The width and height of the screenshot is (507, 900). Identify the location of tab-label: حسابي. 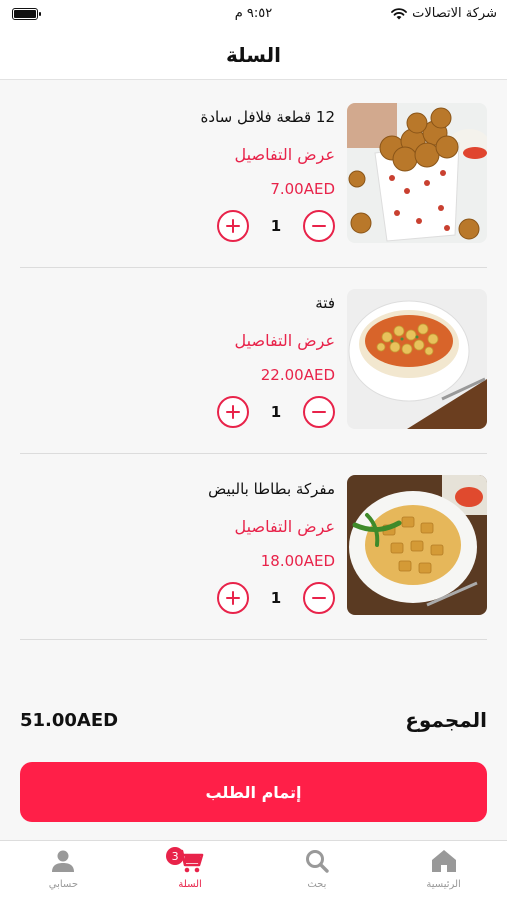
(63, 884).